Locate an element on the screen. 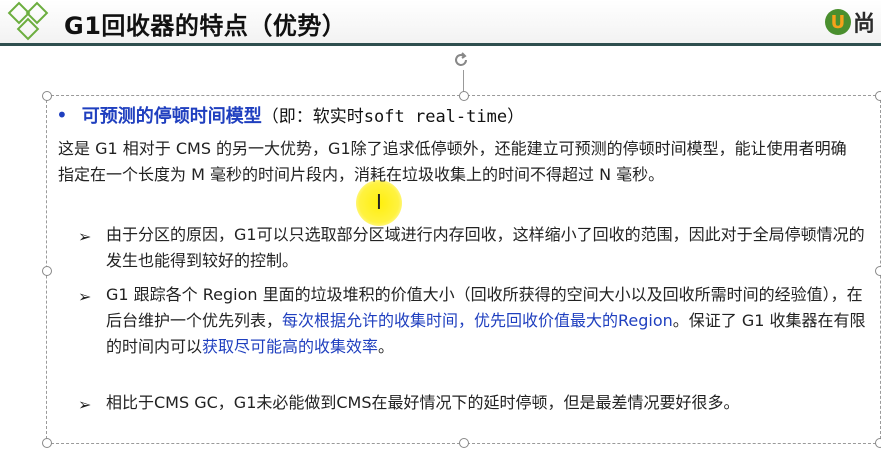 The height and width of the screenshot is (449, 881). brand-logo: U 尚 is located at coordinates (849, 22).